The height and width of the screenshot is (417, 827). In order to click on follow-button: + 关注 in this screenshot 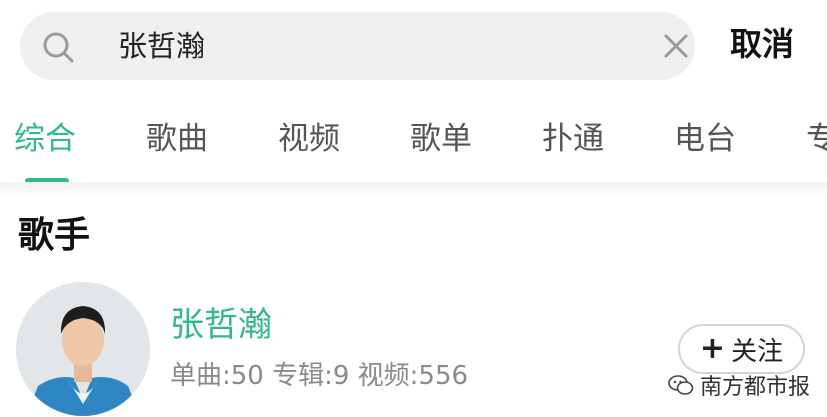, I will do `click(741, 349)`.